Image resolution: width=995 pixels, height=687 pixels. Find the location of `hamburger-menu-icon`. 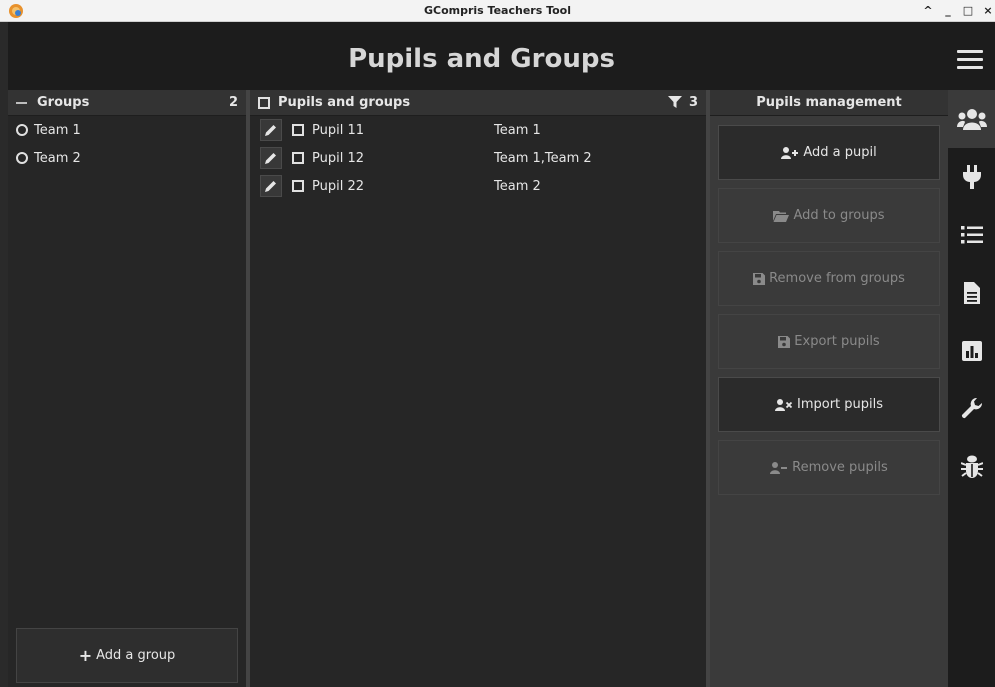

hamburger-menu-icon is located at coordinates (970, 60).